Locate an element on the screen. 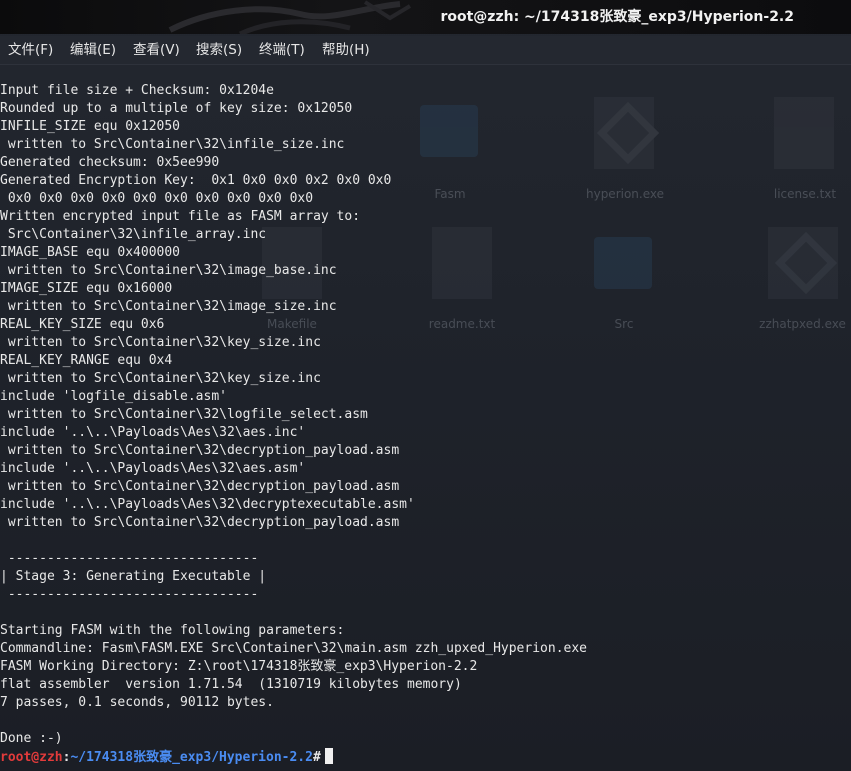 This screenshot has height=771, width=851. terminal-line: INFILE_SIZE equ 0x12050 is located at coordinates (90, 126).